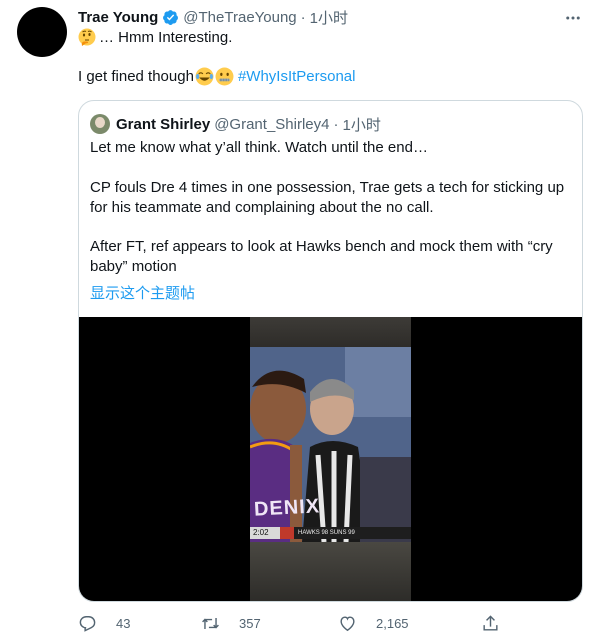  Describe the element at coordinates (104, 623) in the screenshot. I see `reply-button: 43` at that location.